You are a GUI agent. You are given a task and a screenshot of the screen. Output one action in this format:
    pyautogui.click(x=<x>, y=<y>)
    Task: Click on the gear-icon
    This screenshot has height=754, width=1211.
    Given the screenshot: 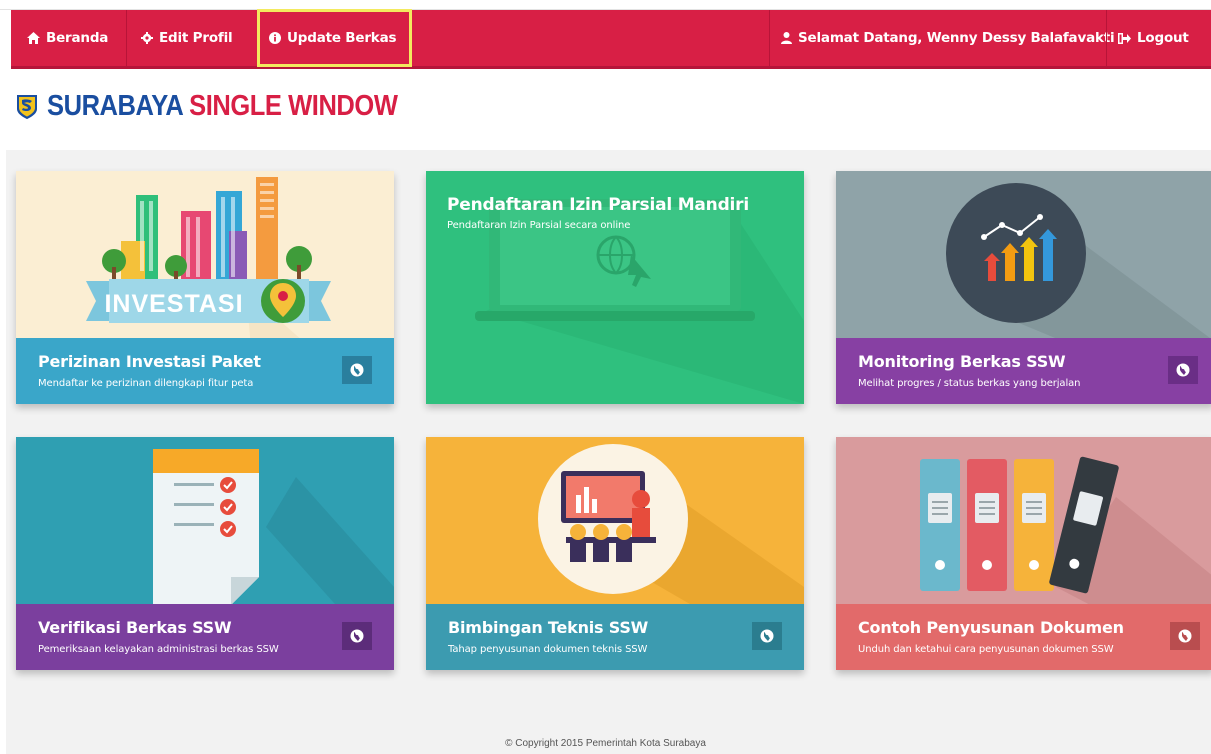 What is the action you would take?
    pyautogui.click(x=147, y=38)
    